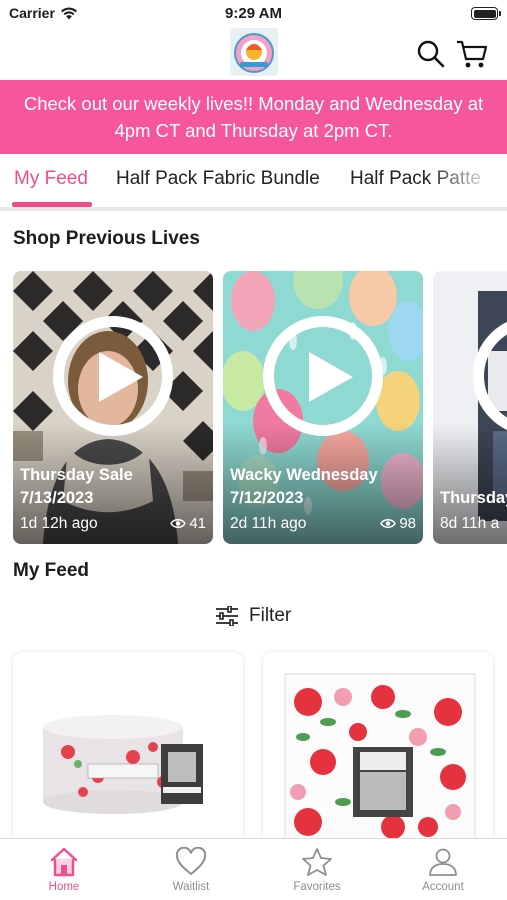 The image size is (507, 900). I want to click on live-title: Thursday, so click(473, 498).